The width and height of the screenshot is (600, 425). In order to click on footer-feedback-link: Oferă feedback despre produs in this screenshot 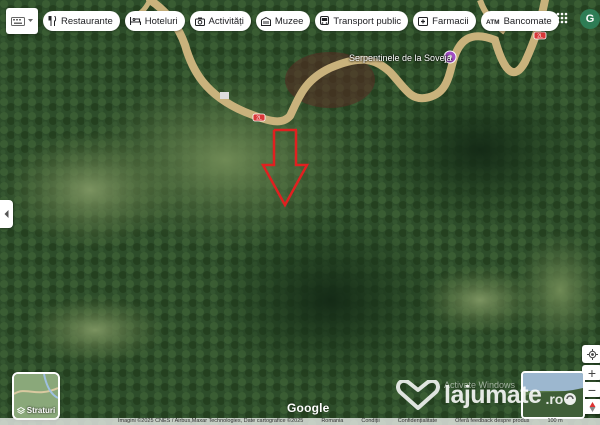, I will do `click(492, 421)`.